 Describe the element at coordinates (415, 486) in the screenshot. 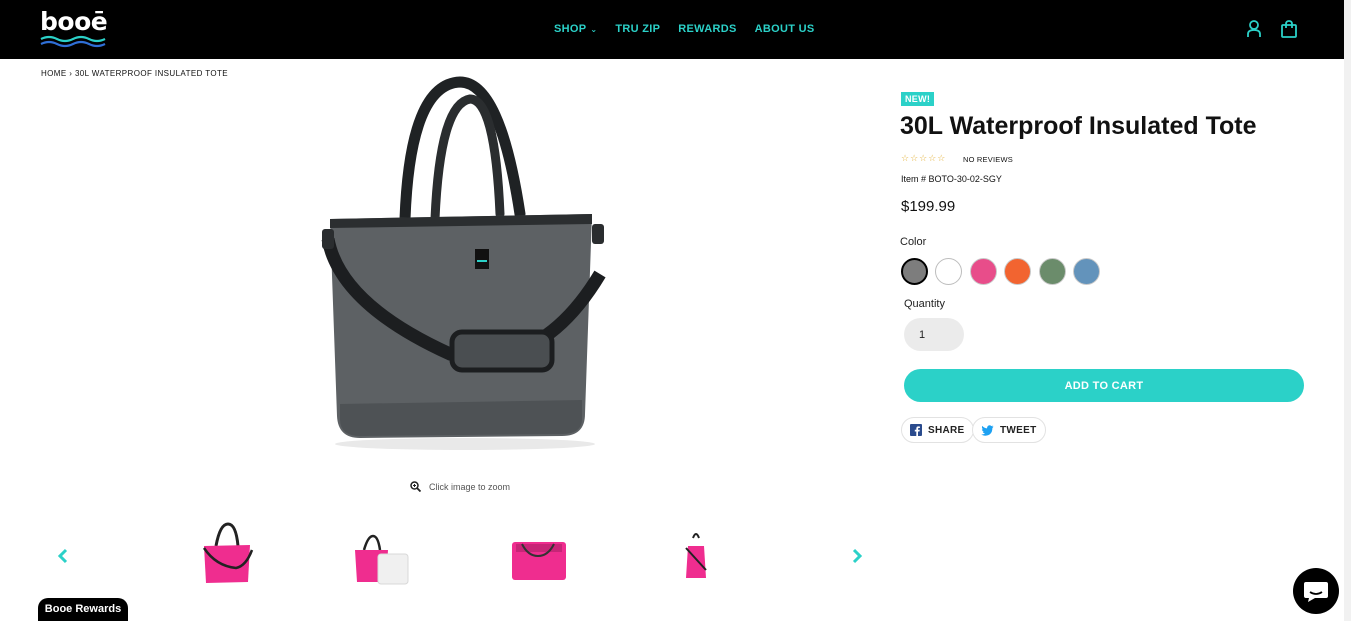

I see `zoom-icon` at that location.